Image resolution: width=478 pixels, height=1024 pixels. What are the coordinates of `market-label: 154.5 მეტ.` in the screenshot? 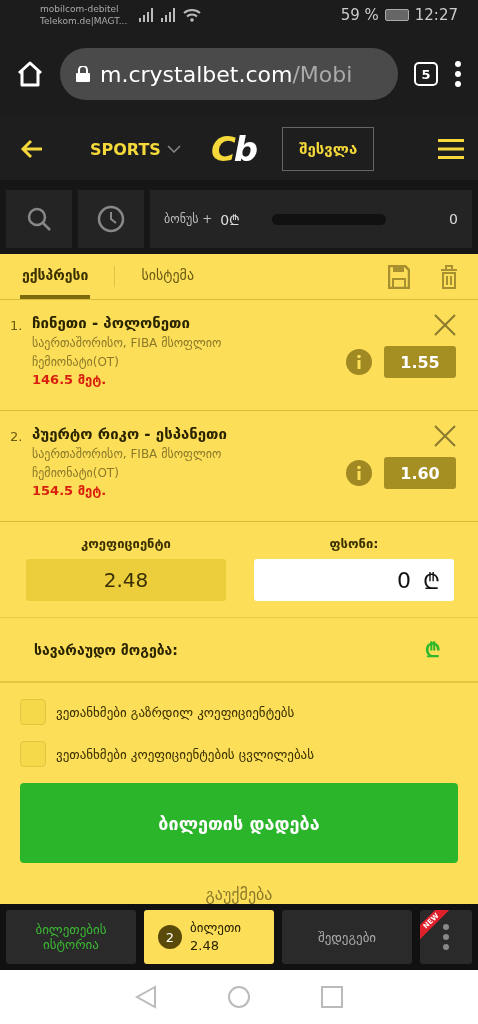 It's located at (70, 490).